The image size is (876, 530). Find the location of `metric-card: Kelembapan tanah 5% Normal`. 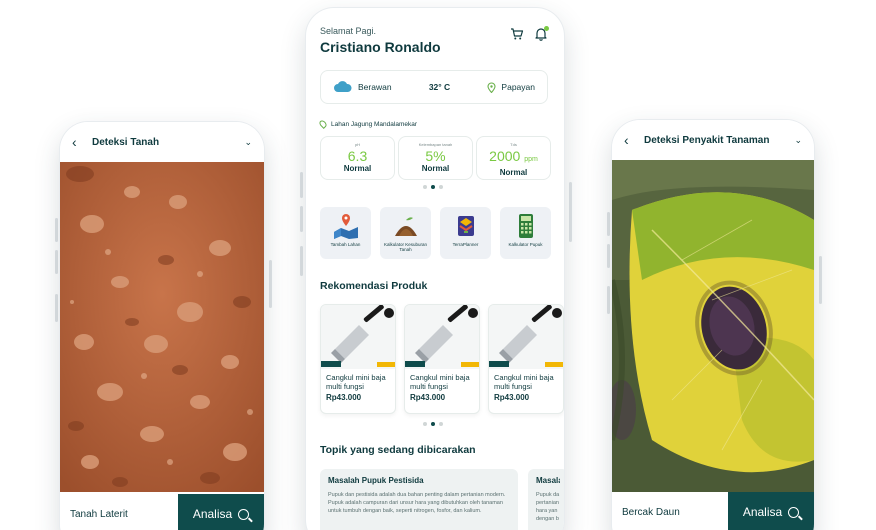

metric-card: Kelembapan tanah 5% Normal is located at coordinates (435, 158).